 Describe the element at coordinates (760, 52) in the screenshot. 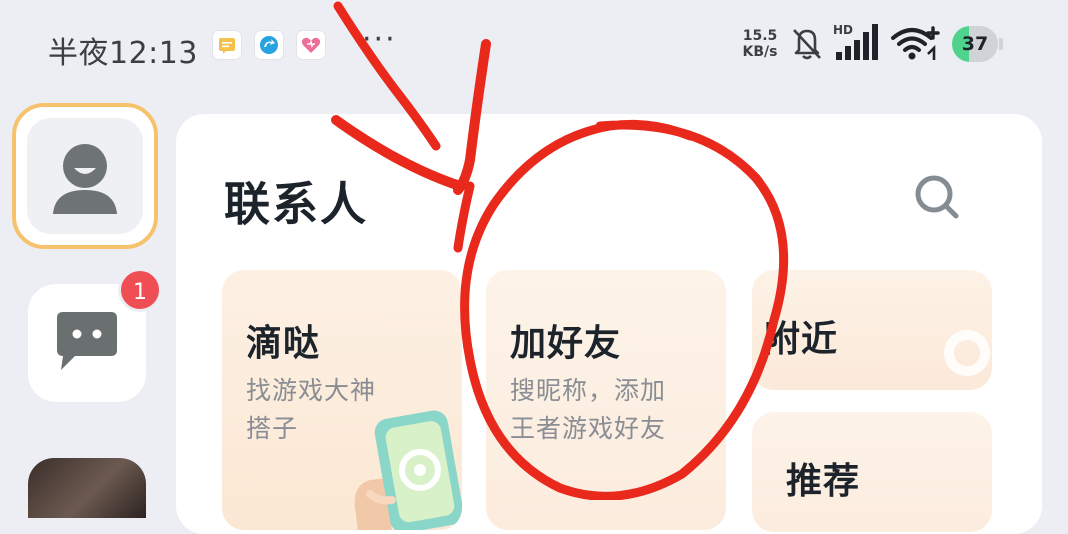

I see `network-speed-unit: KB/s` at that location.